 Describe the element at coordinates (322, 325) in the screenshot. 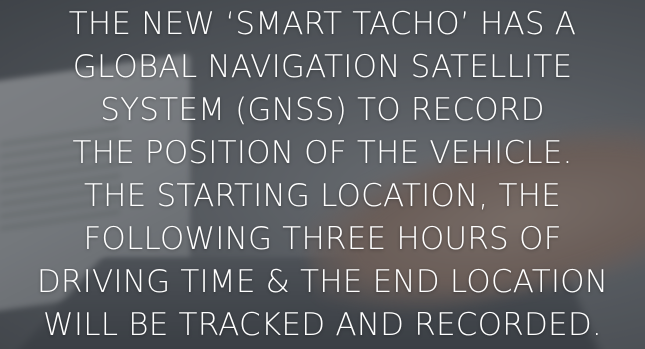

I see `caption-line: WILL BE TRACKED AND RECORDED.` at that location.